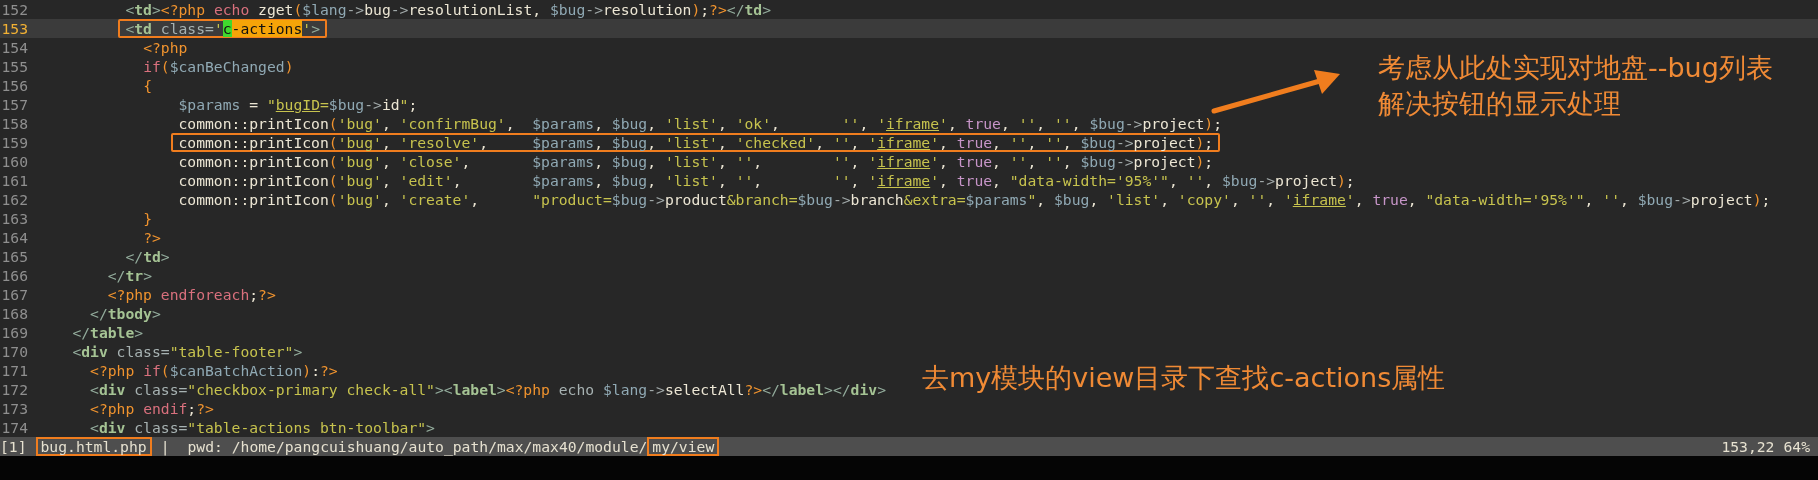  Describe the element at coordinates (14, 389) in the screenshot. I see `line-number: 172` at that location.